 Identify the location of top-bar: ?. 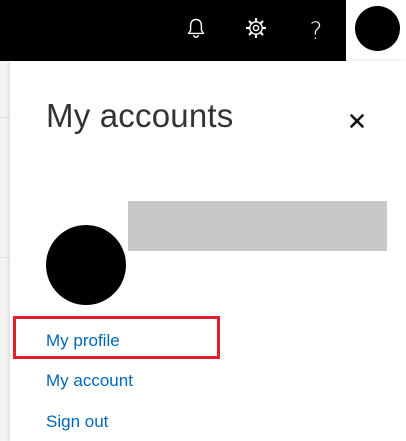
(203, 30).